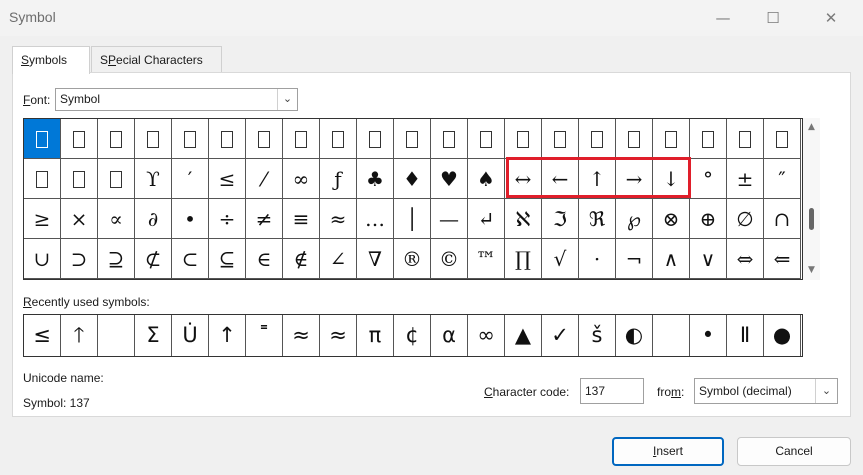 The image size is (863, 475). I want to click on symbol-cell: ∝, so click(116, 219).